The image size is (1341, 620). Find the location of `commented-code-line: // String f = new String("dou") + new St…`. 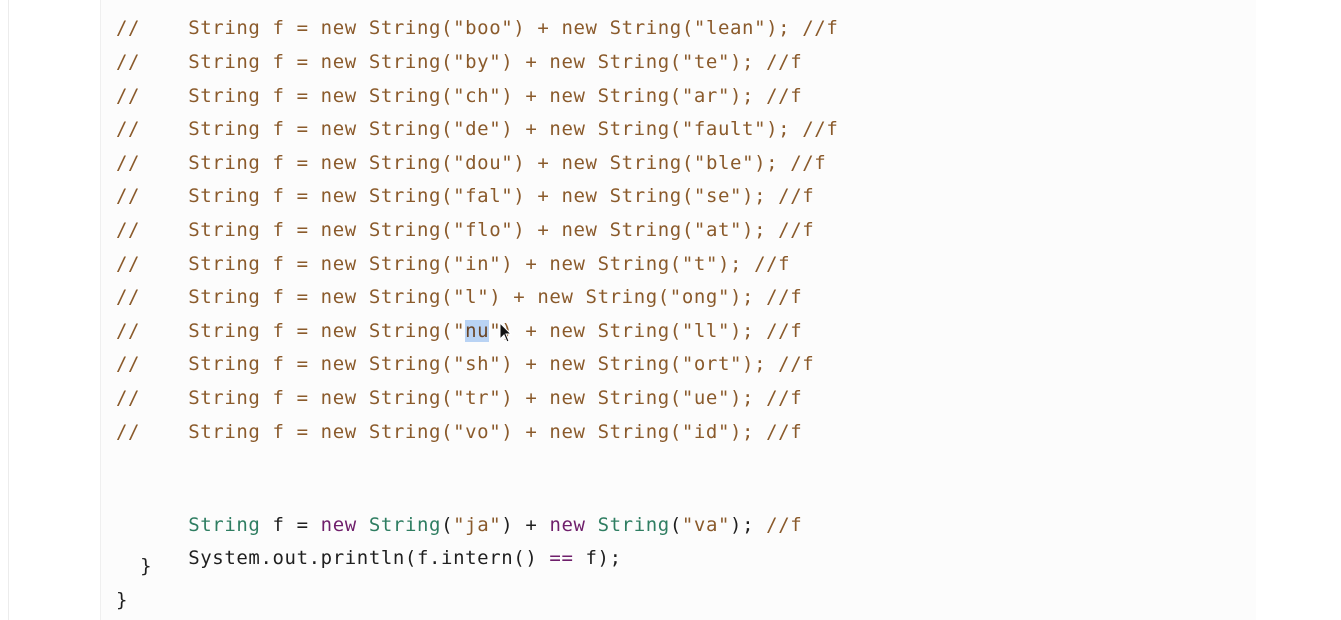

commented-code-line: // String f = new String("dou") + new St… is located at coordinates (471, 163).